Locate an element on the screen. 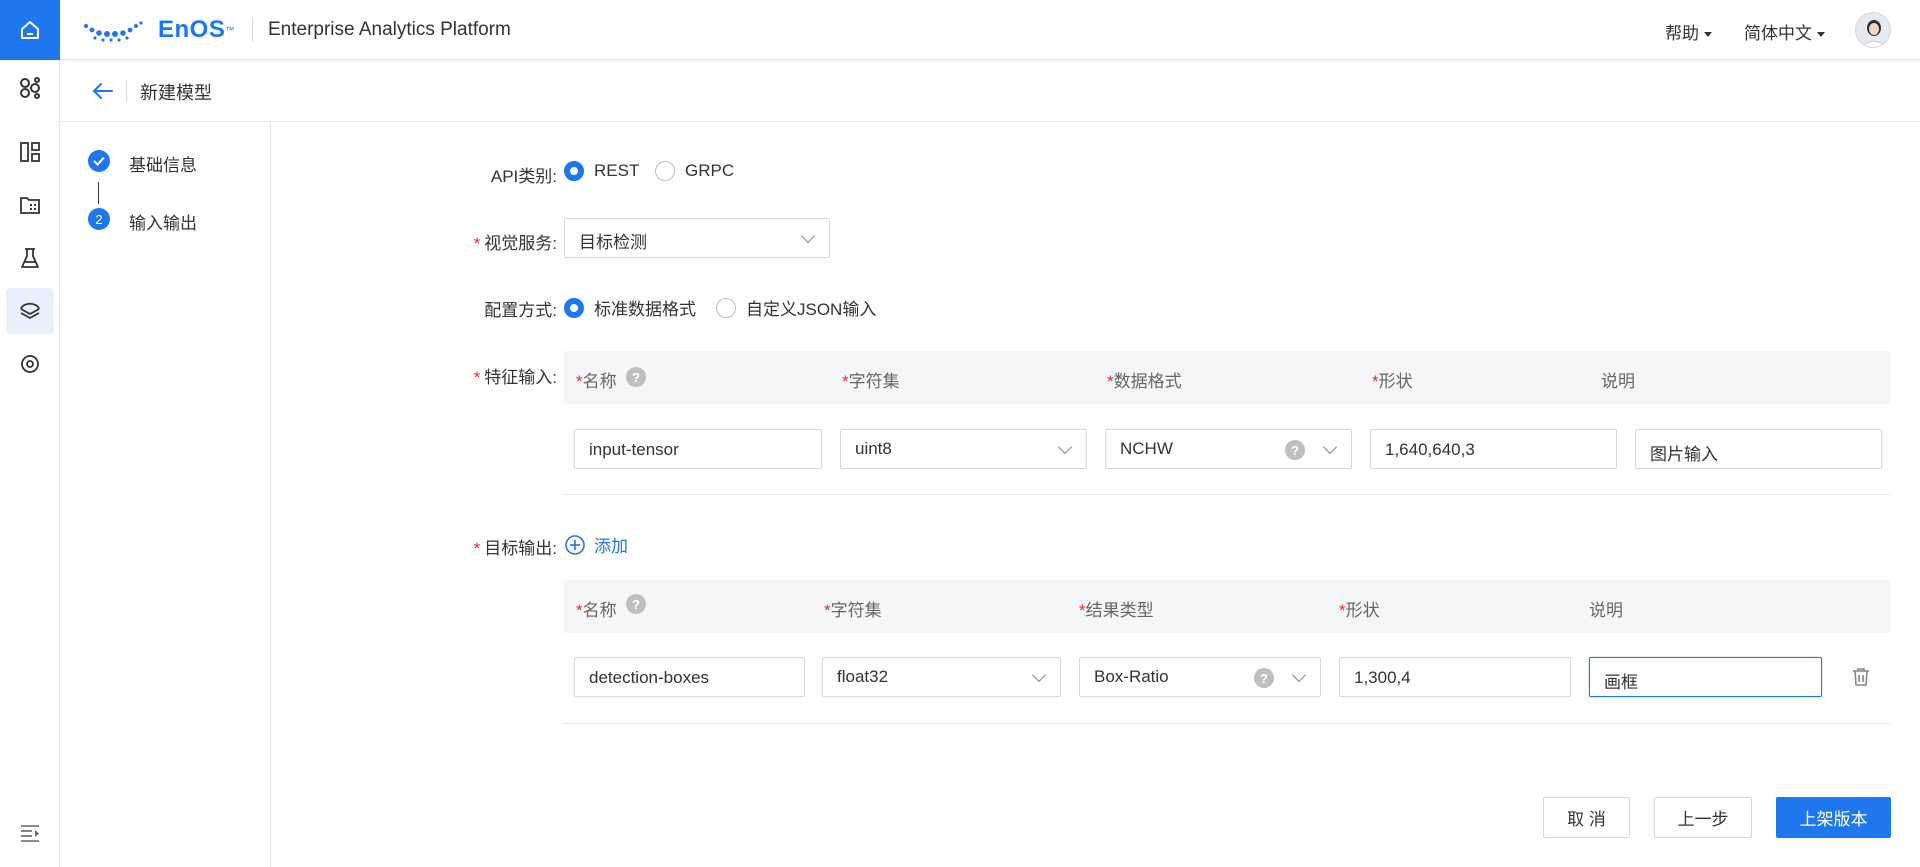 This screenshot has height=867, width=1920. vision-service-label-text: 视觉服务: is located at coordinates (520, 243).